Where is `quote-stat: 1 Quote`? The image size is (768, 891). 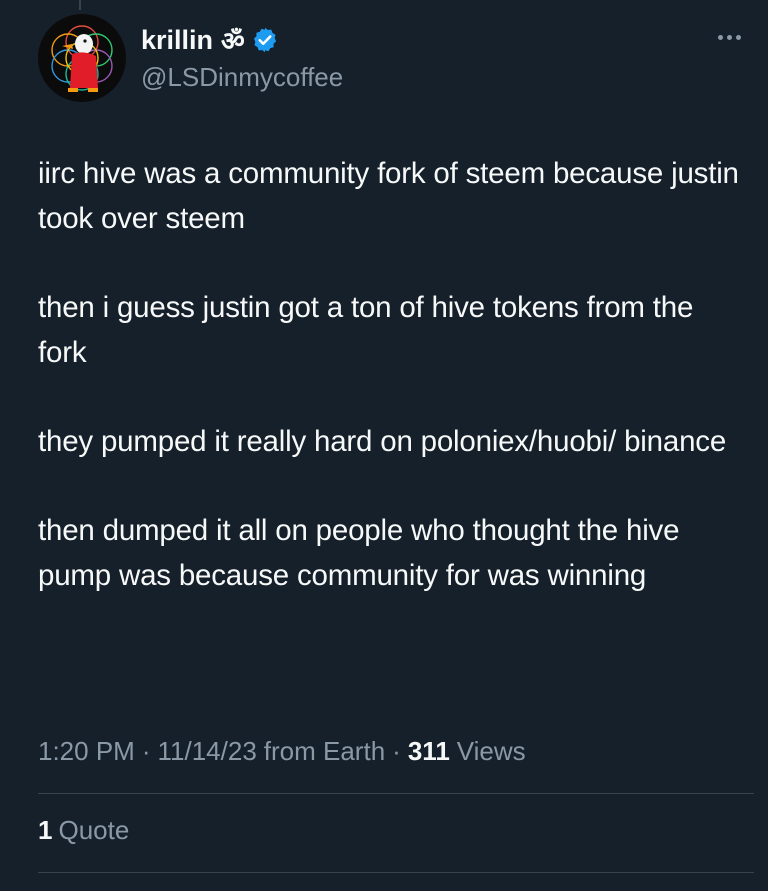 quote-stat: 1 Quote is located at coordinates (83, 830).